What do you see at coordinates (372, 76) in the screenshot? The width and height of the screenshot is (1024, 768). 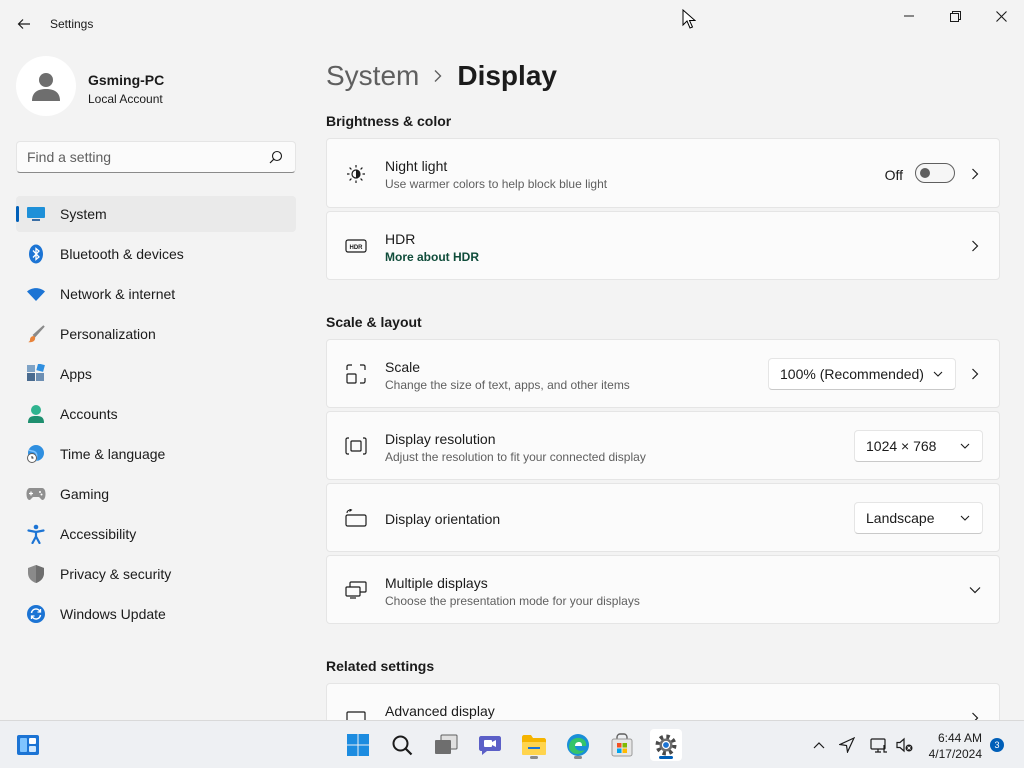 I see `breadcrumb-parent: System` at bounding box center [372, 76].